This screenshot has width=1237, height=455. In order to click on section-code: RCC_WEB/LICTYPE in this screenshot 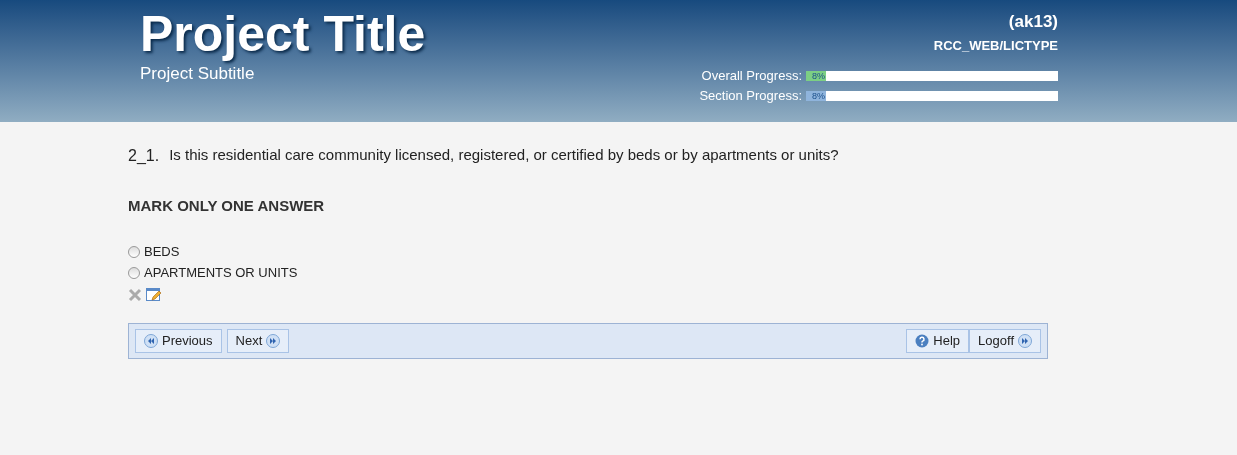, I will do `click(995, 46)`.